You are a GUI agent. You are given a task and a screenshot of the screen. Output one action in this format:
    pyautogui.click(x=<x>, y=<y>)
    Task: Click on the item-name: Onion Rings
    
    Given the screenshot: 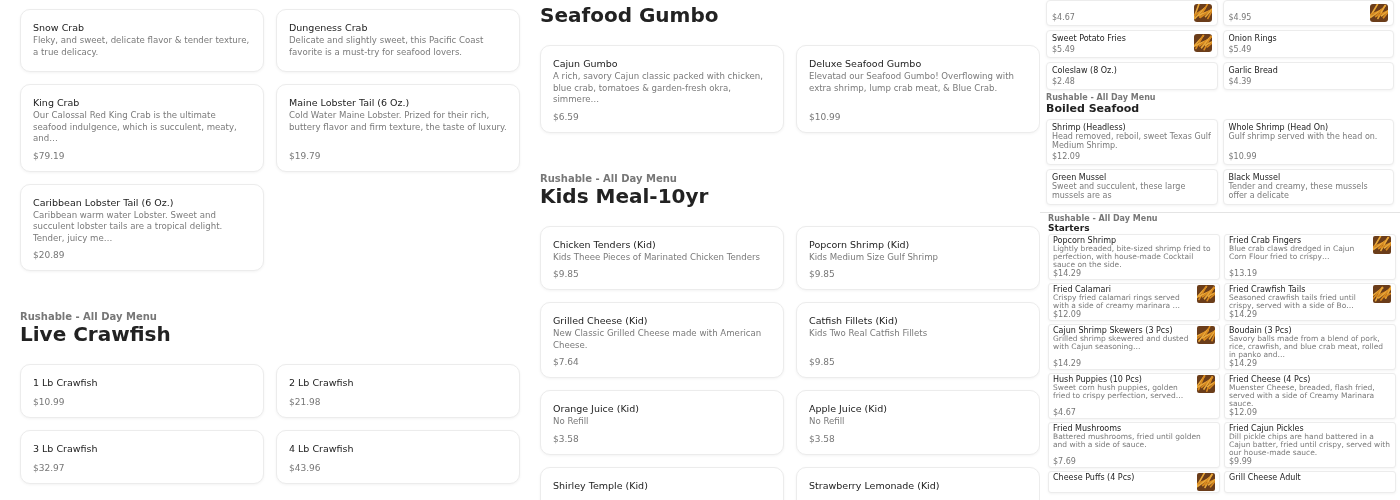 What is the action you would take?
    pyautogui.click(x=1253, y=38)
    